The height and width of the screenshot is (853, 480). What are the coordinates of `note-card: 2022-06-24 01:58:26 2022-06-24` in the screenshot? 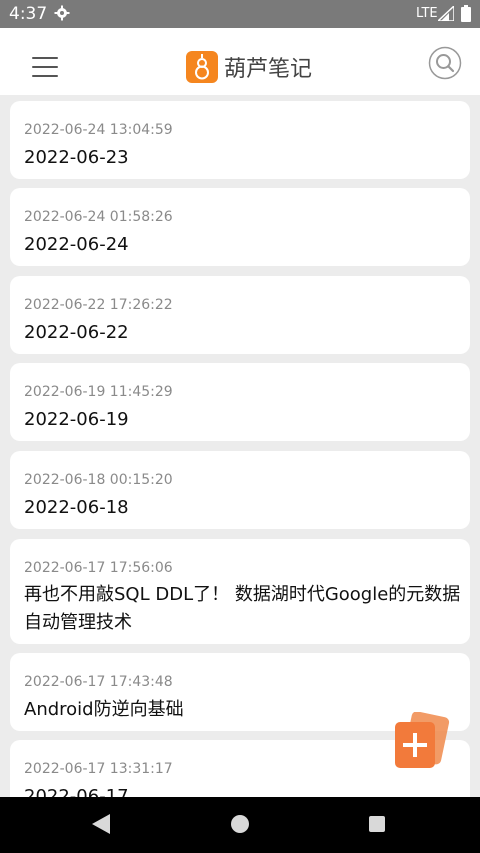 It's located at (240, 227).